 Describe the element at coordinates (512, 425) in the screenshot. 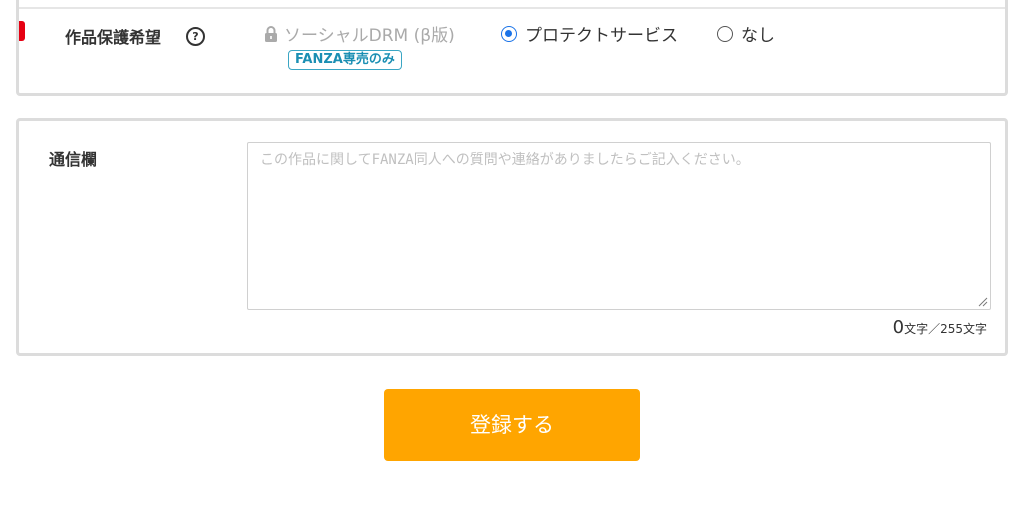

I see `register-button: 登録する` at that location.